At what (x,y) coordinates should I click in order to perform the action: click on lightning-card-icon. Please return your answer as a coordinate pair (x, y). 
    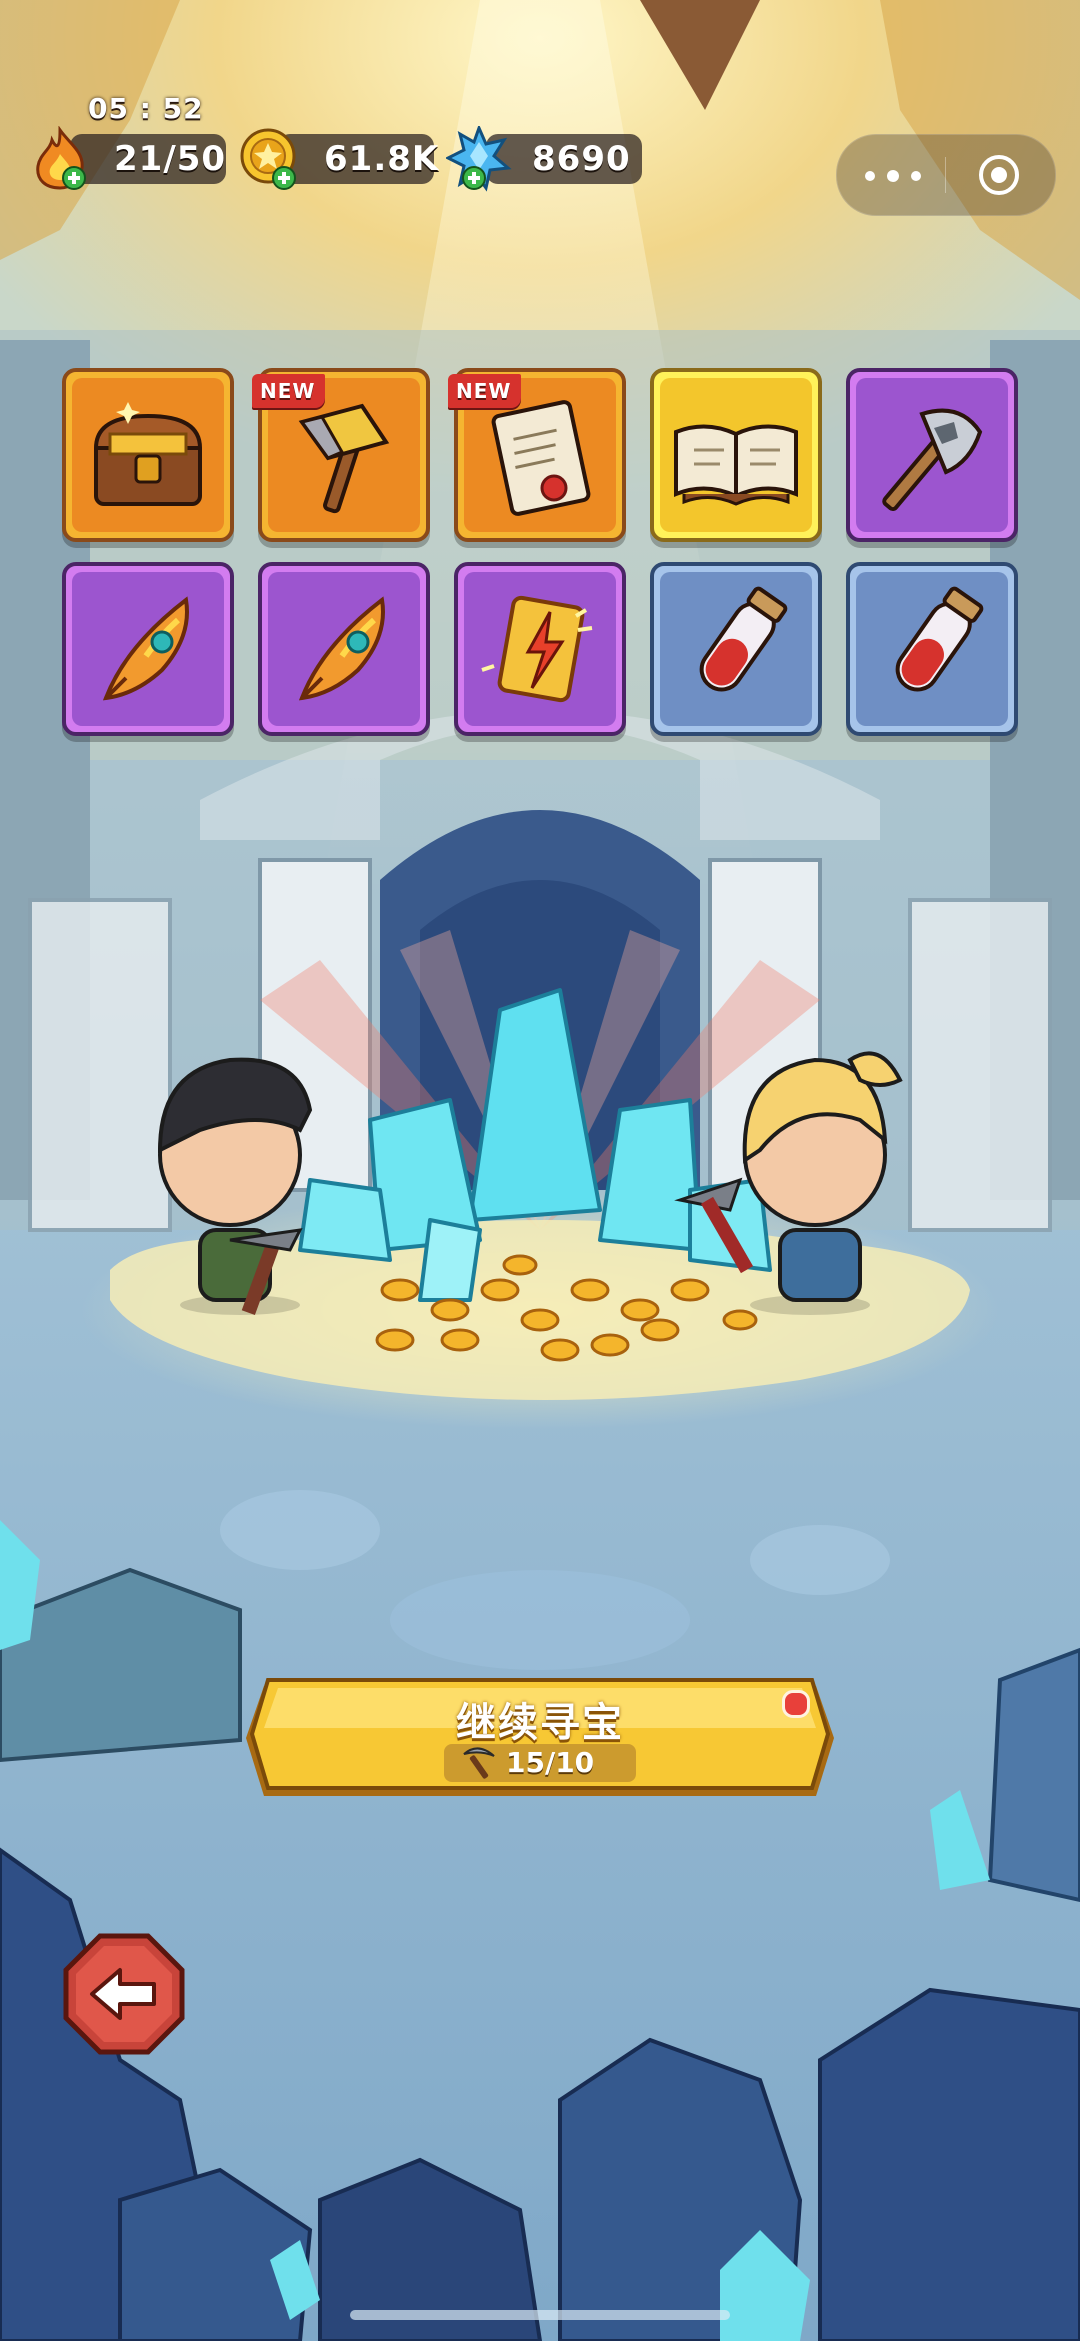
    Looking at the image, I should click on (537, 649).